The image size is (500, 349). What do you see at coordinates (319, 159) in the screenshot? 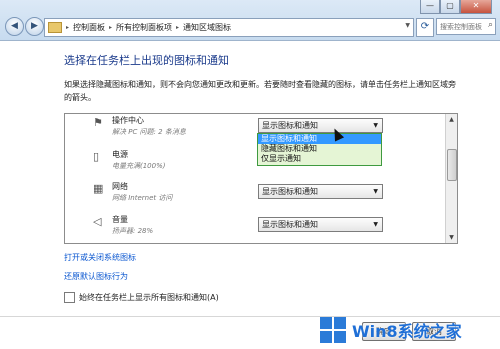
I see `dropdown-option: 仅显示通知` at bounding box center [319, 159].